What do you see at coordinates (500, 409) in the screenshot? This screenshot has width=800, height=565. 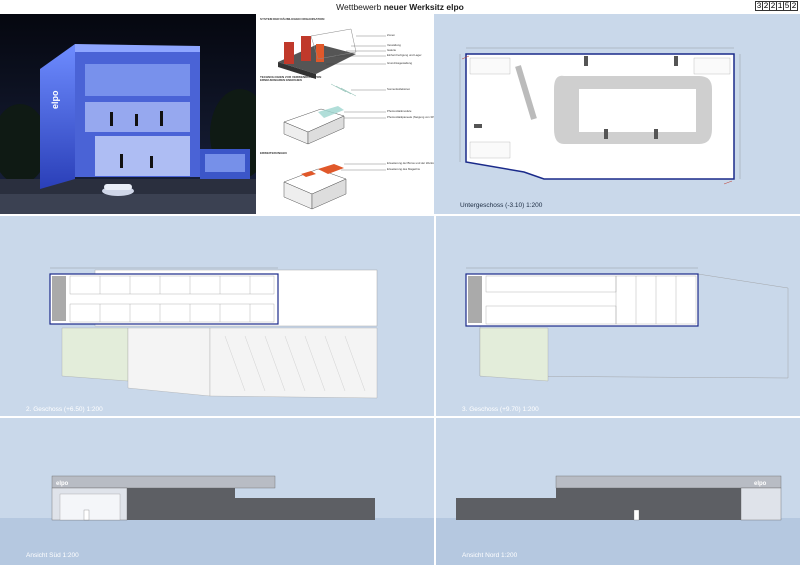 I see `caption-floor3: 3. Geschoss (+9.70) 1:200` at bounding box center [500, 409].